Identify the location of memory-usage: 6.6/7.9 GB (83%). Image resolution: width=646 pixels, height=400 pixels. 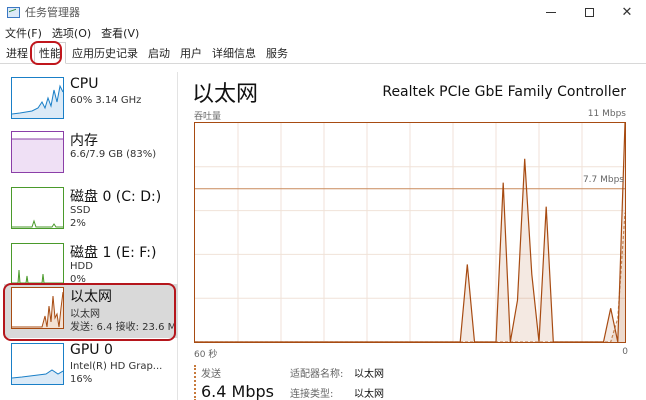
(113, 154).